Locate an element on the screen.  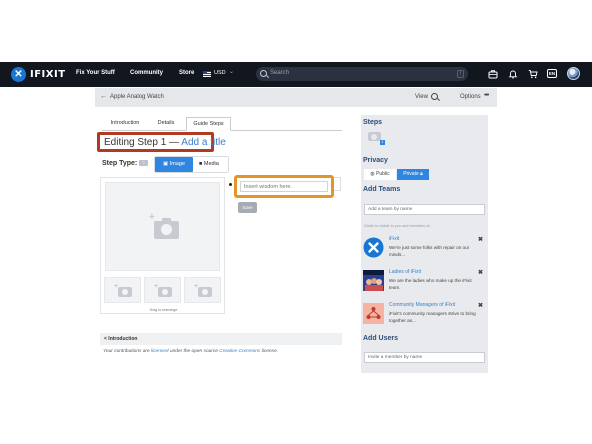
step-title: Editing Step 1 — Add a title is located at coordinates (165, 142).